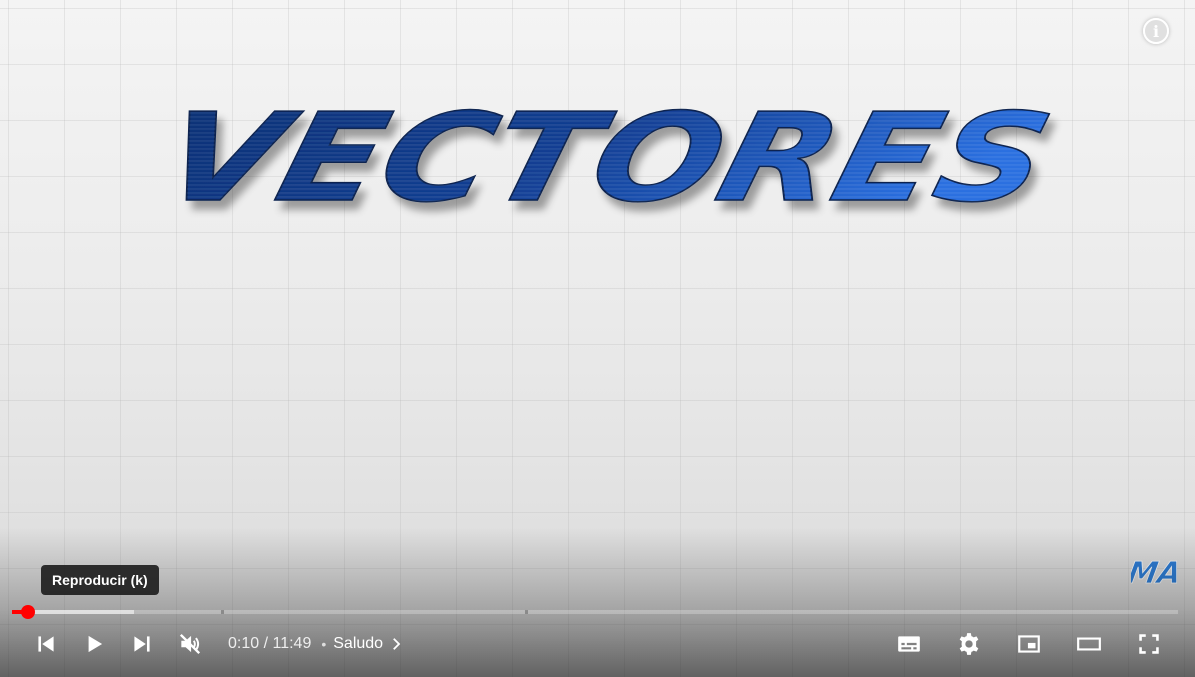  I want to click on play-tooltip: Reproducir (k), so click(100, 580).